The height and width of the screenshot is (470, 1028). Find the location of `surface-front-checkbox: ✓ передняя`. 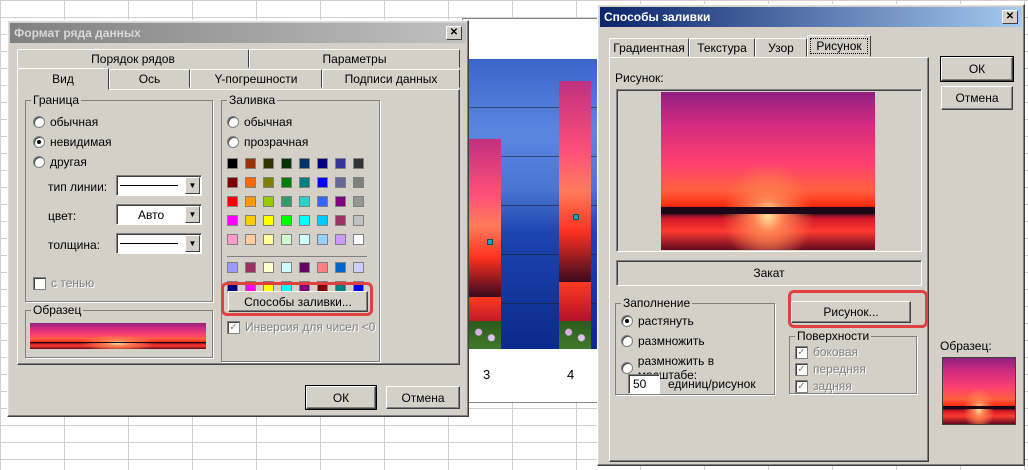

surface-front-checkbox: ✓ передняя is located at coordinates (830, 369).